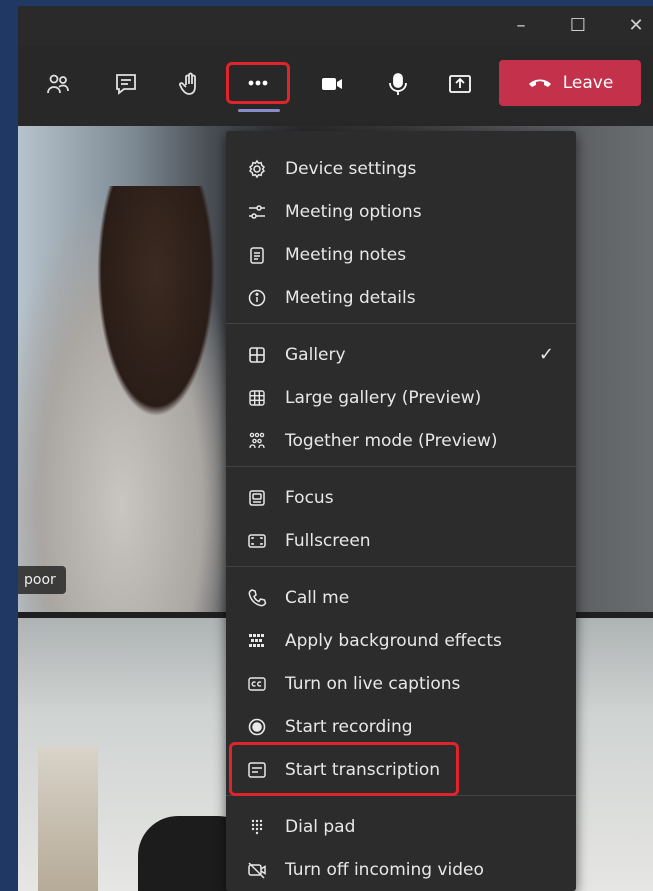 This screenshot has height=891, width=653. I want to click on menu-item-gallery: Gallery ✓, so click(401, 354).